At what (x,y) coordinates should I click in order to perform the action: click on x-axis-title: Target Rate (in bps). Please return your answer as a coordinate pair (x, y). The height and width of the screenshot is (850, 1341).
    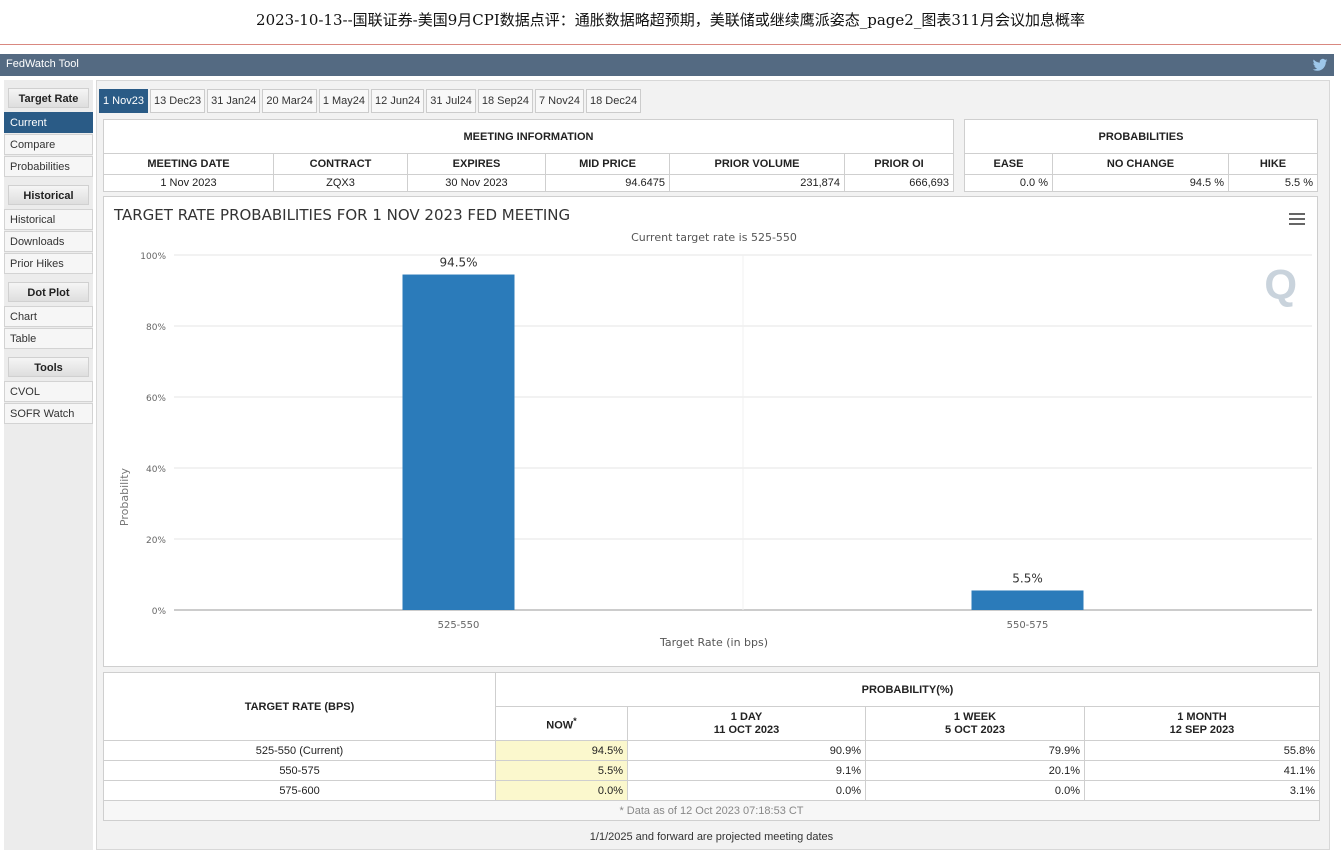
    Looking at the image, I should click on (713, 642).